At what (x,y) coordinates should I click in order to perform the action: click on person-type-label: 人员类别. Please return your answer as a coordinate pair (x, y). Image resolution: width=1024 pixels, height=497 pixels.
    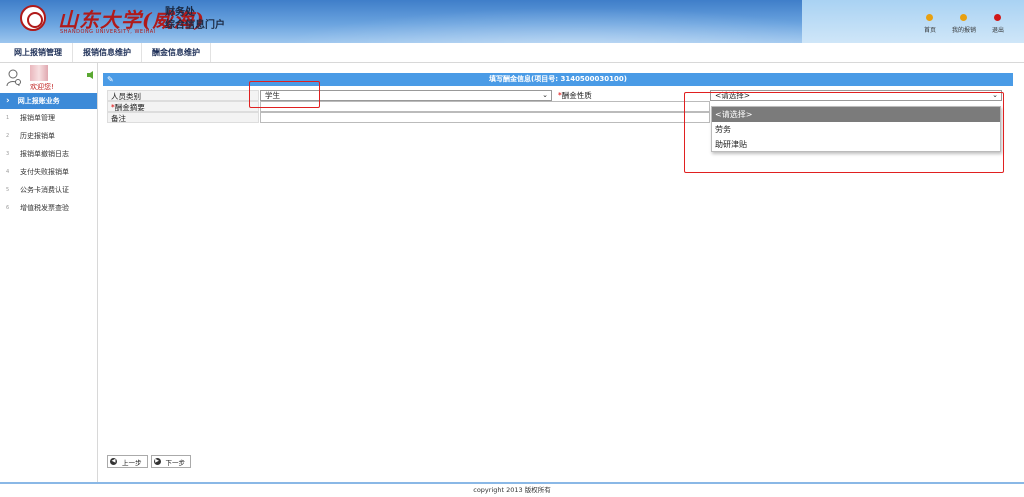
    Looking at the image, I should click on (183, 95).